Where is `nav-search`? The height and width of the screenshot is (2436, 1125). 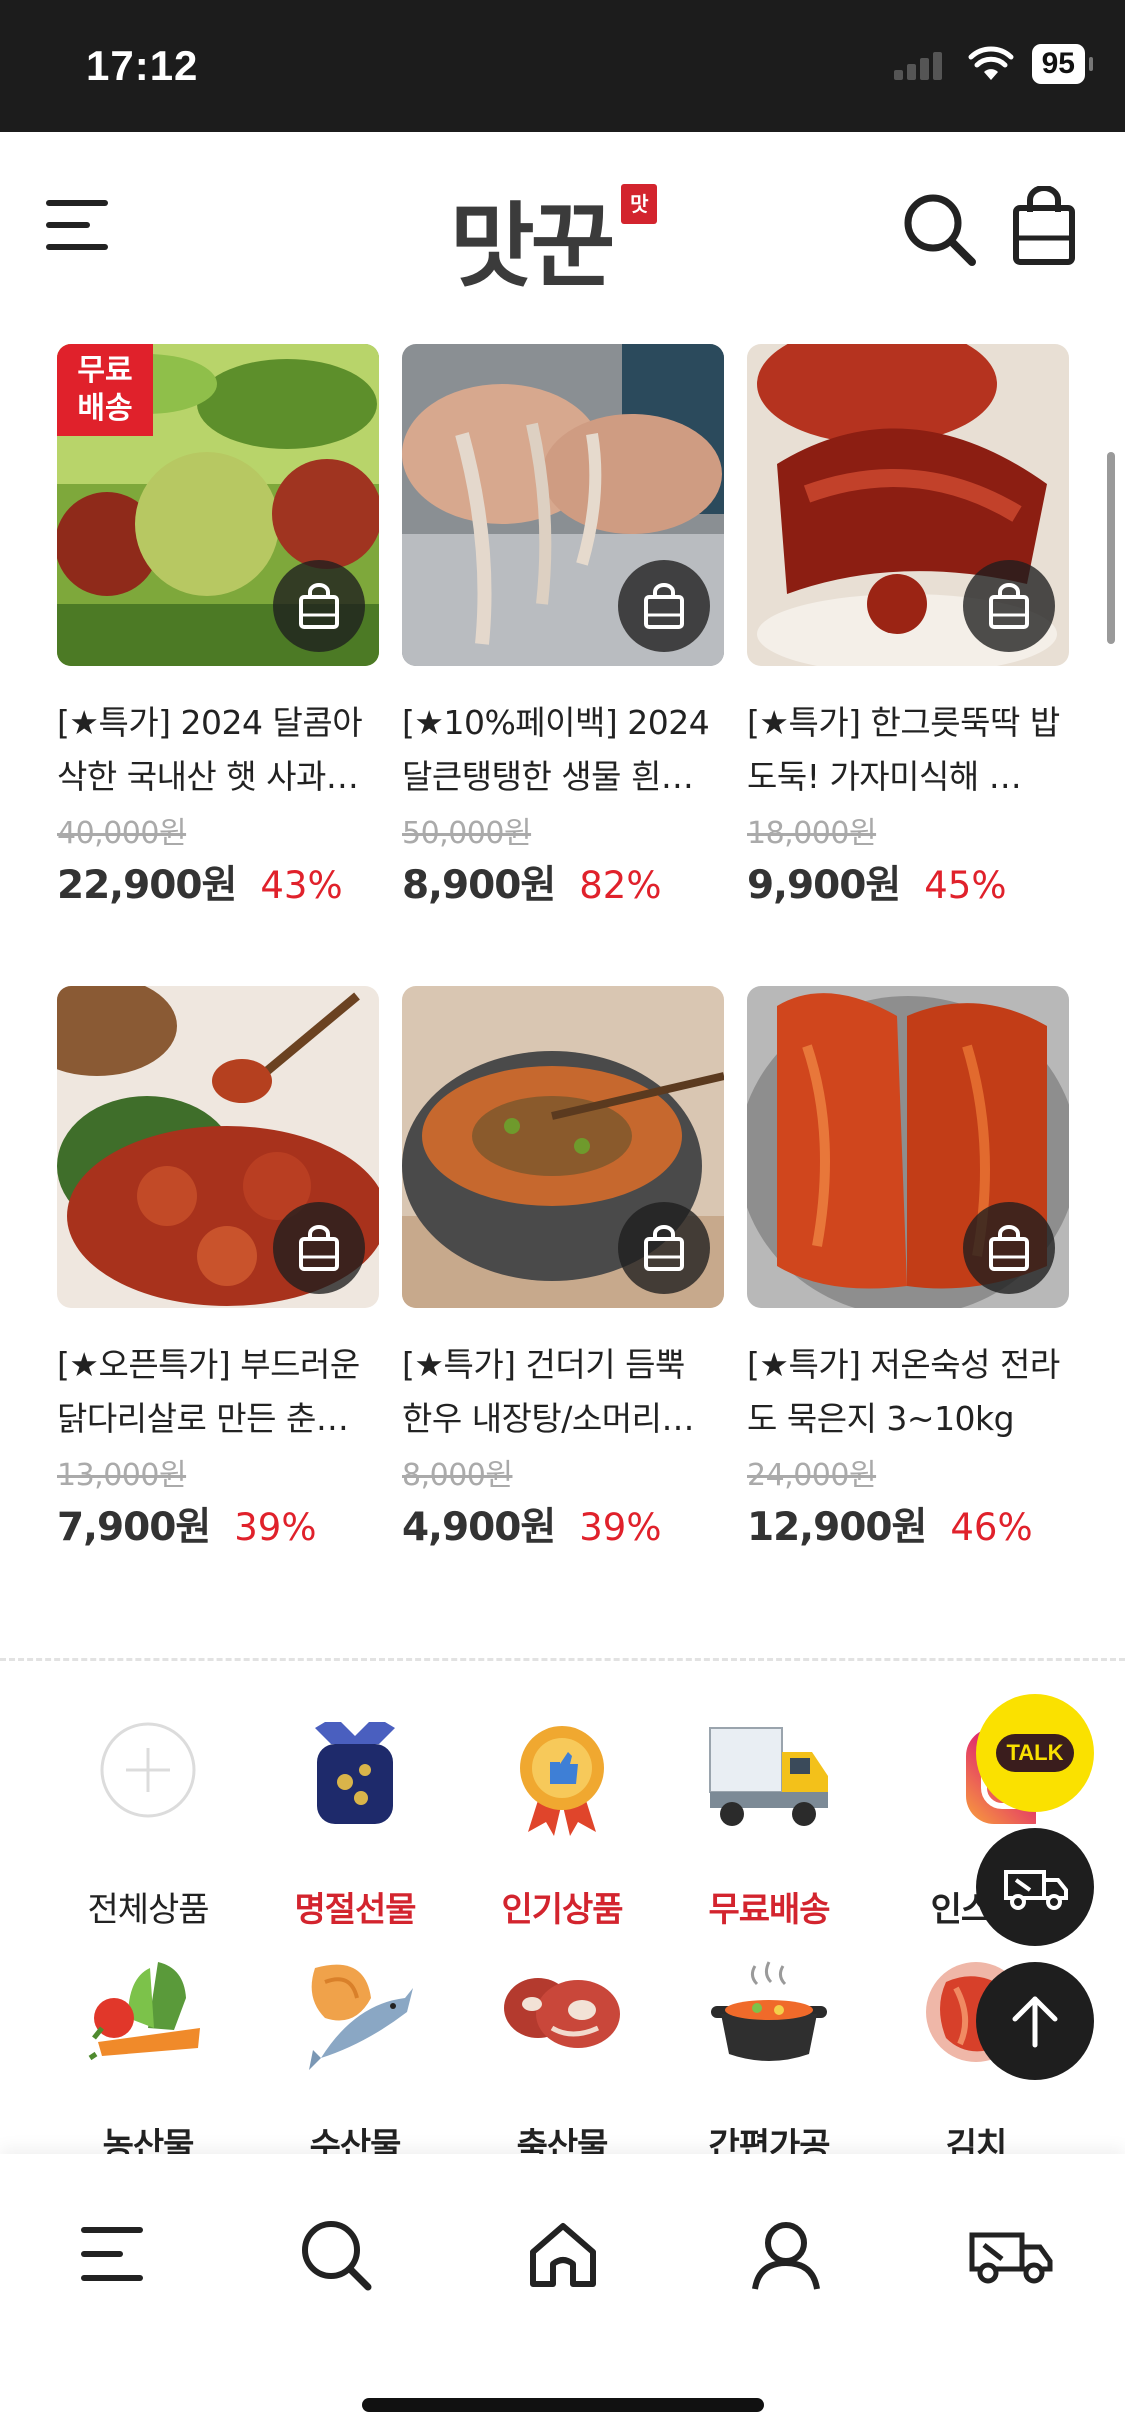
nav-search is located at coordinates (336, 2255).